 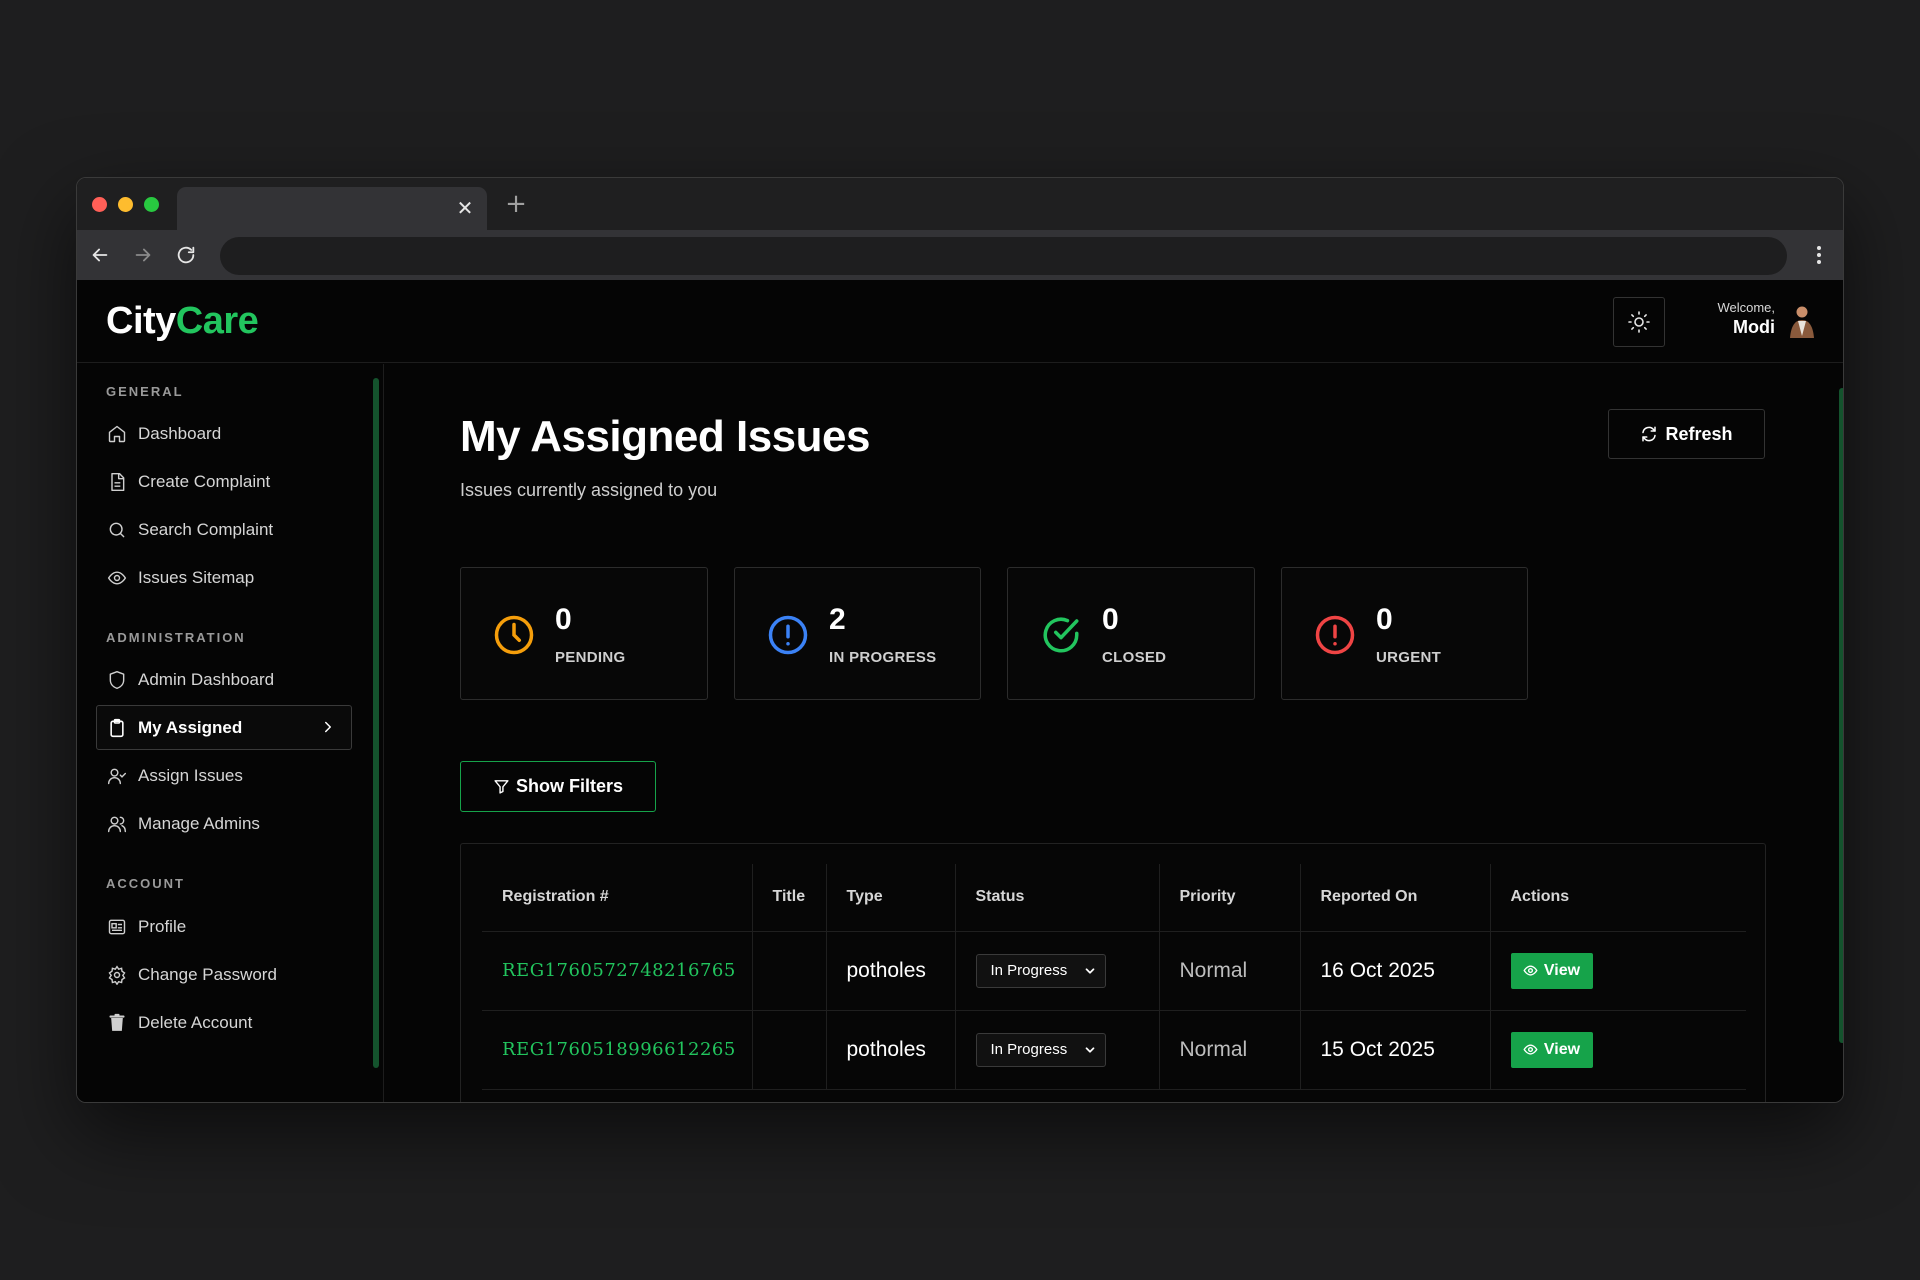 What do you see at coordinates (558, 786) in the screenshot?
I see `show-filters-button: Show Filters` at bounding box center [558, 786].